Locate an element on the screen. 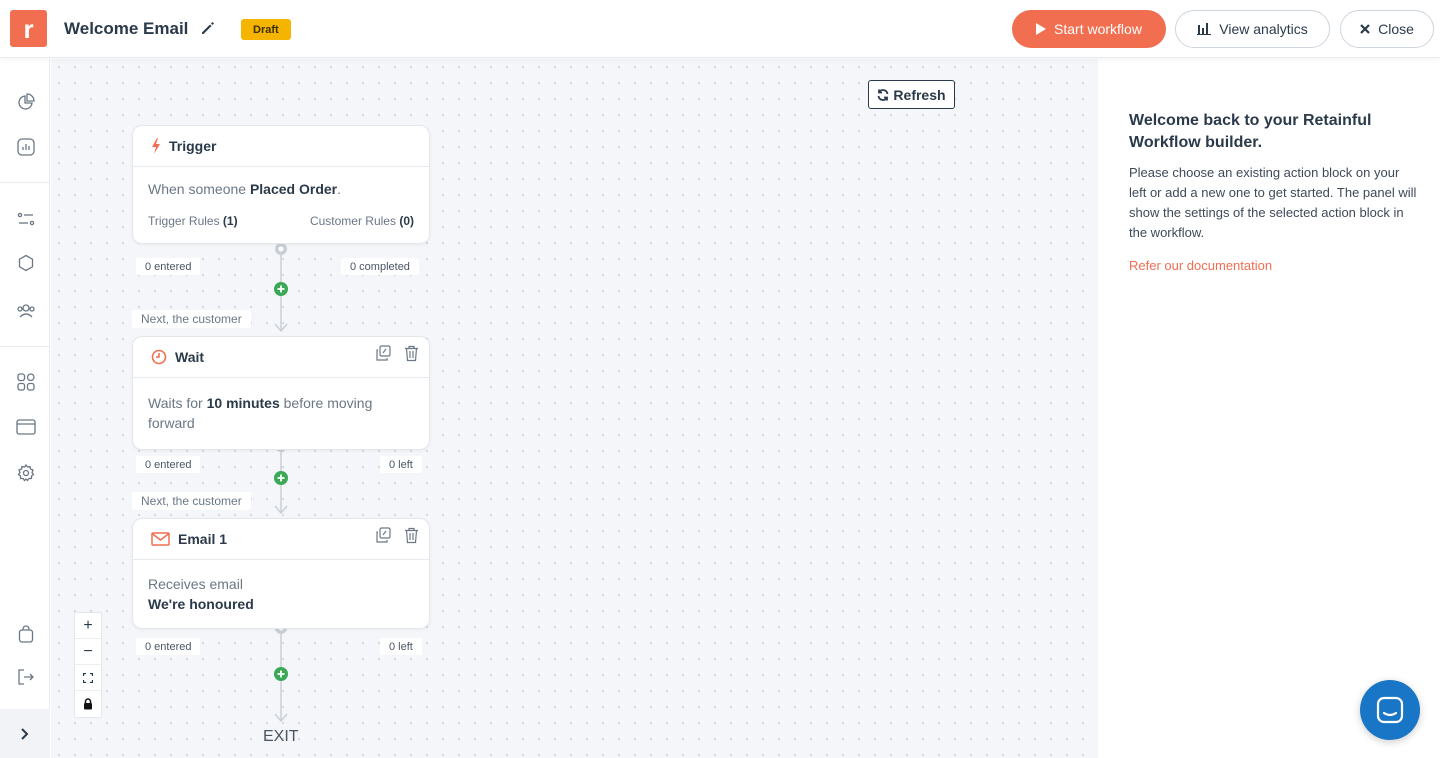  trigger-rules-count: (1) is located at coordinates (230, 221).